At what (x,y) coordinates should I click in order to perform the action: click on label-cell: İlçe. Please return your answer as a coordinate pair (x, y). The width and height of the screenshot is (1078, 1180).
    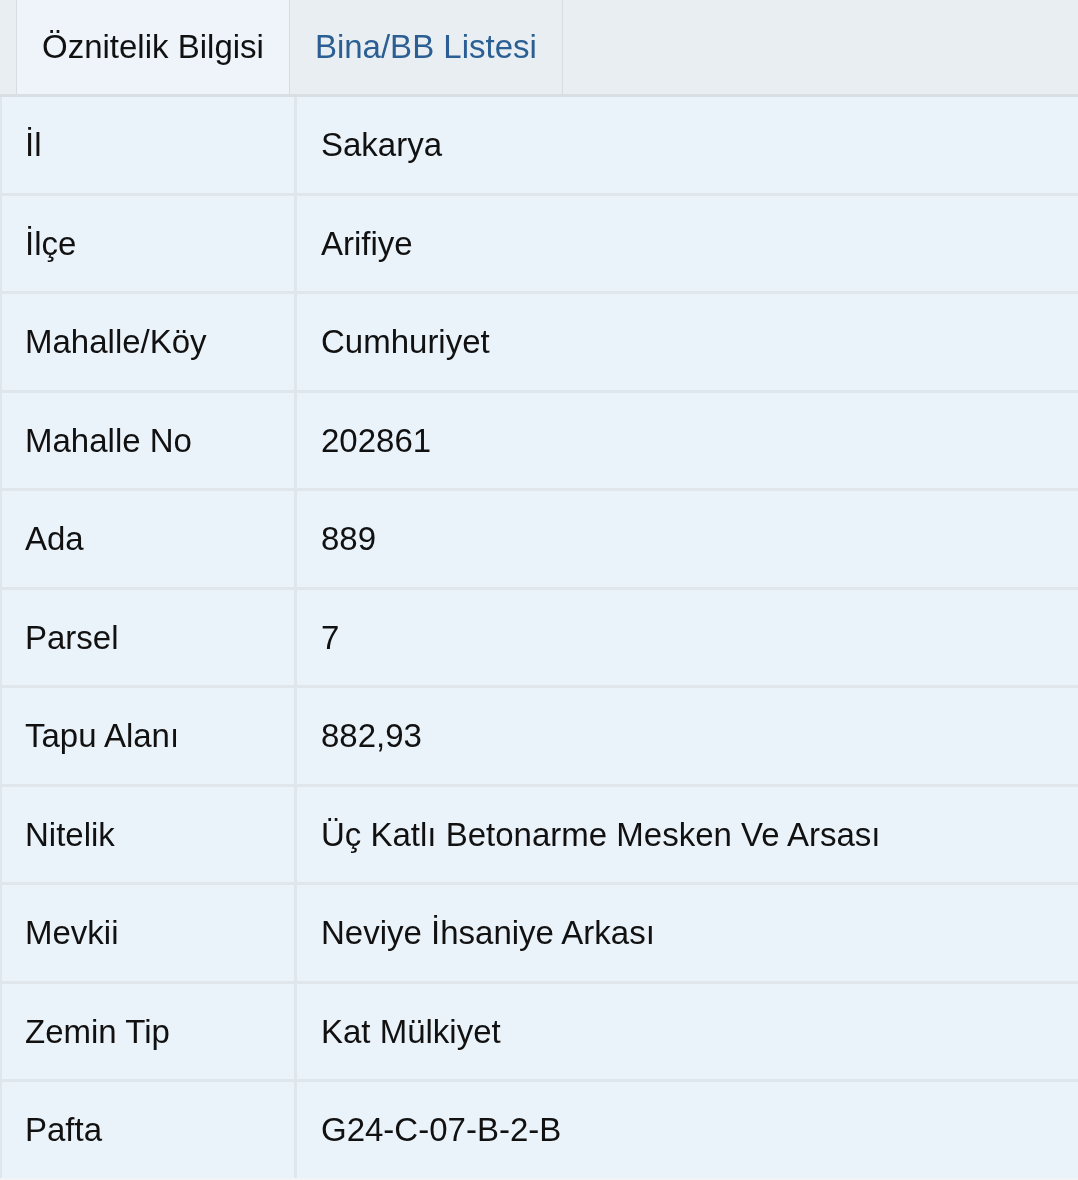
    Looking at the image, I should click on (148, 243).